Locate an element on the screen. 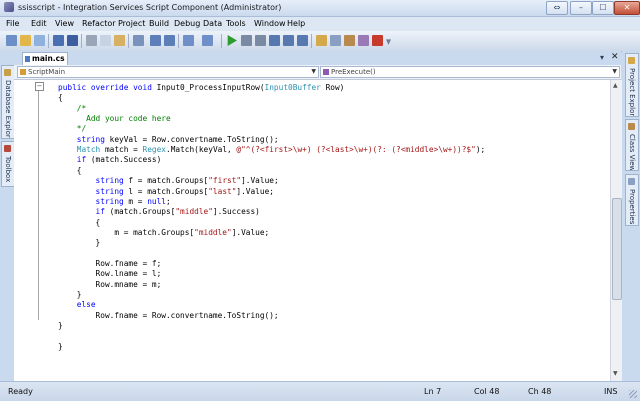 The height and width of the screenshot is (401, 640). step-out-icon is located at coordinates (302, 40).